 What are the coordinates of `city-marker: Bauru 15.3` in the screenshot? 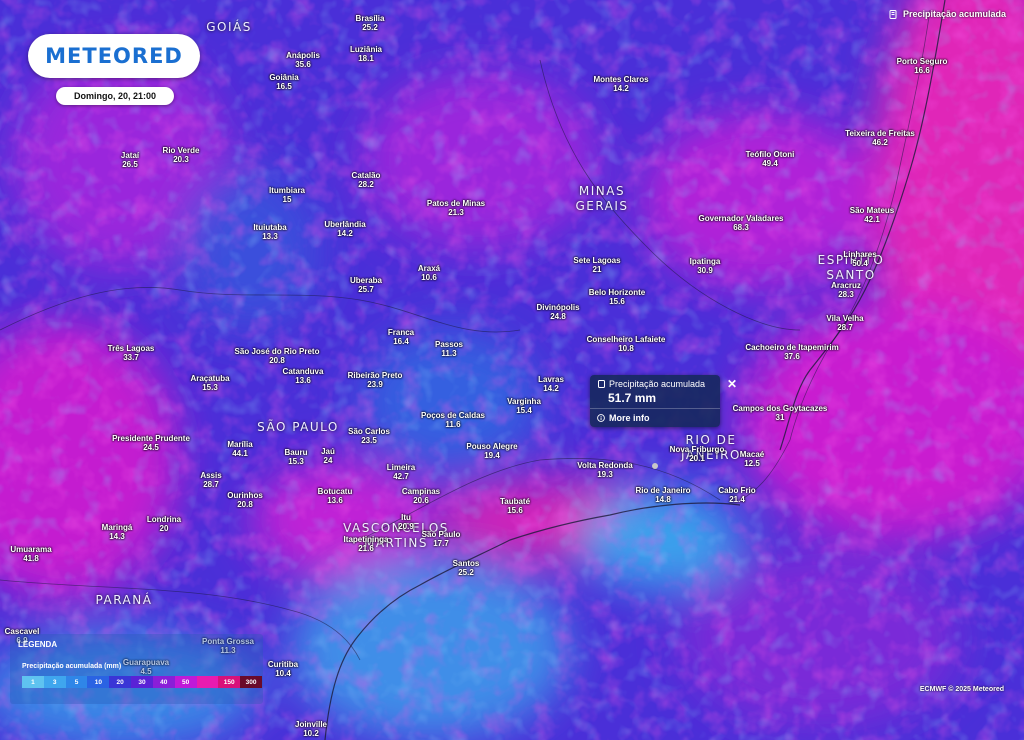 It's located at (295, 457).